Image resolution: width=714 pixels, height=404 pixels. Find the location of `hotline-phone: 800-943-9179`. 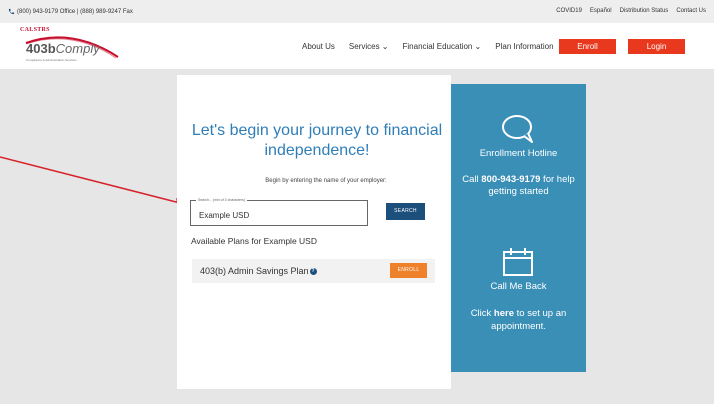

hotline-phone: 800-943-9179 is located at coordinates (510, 179).